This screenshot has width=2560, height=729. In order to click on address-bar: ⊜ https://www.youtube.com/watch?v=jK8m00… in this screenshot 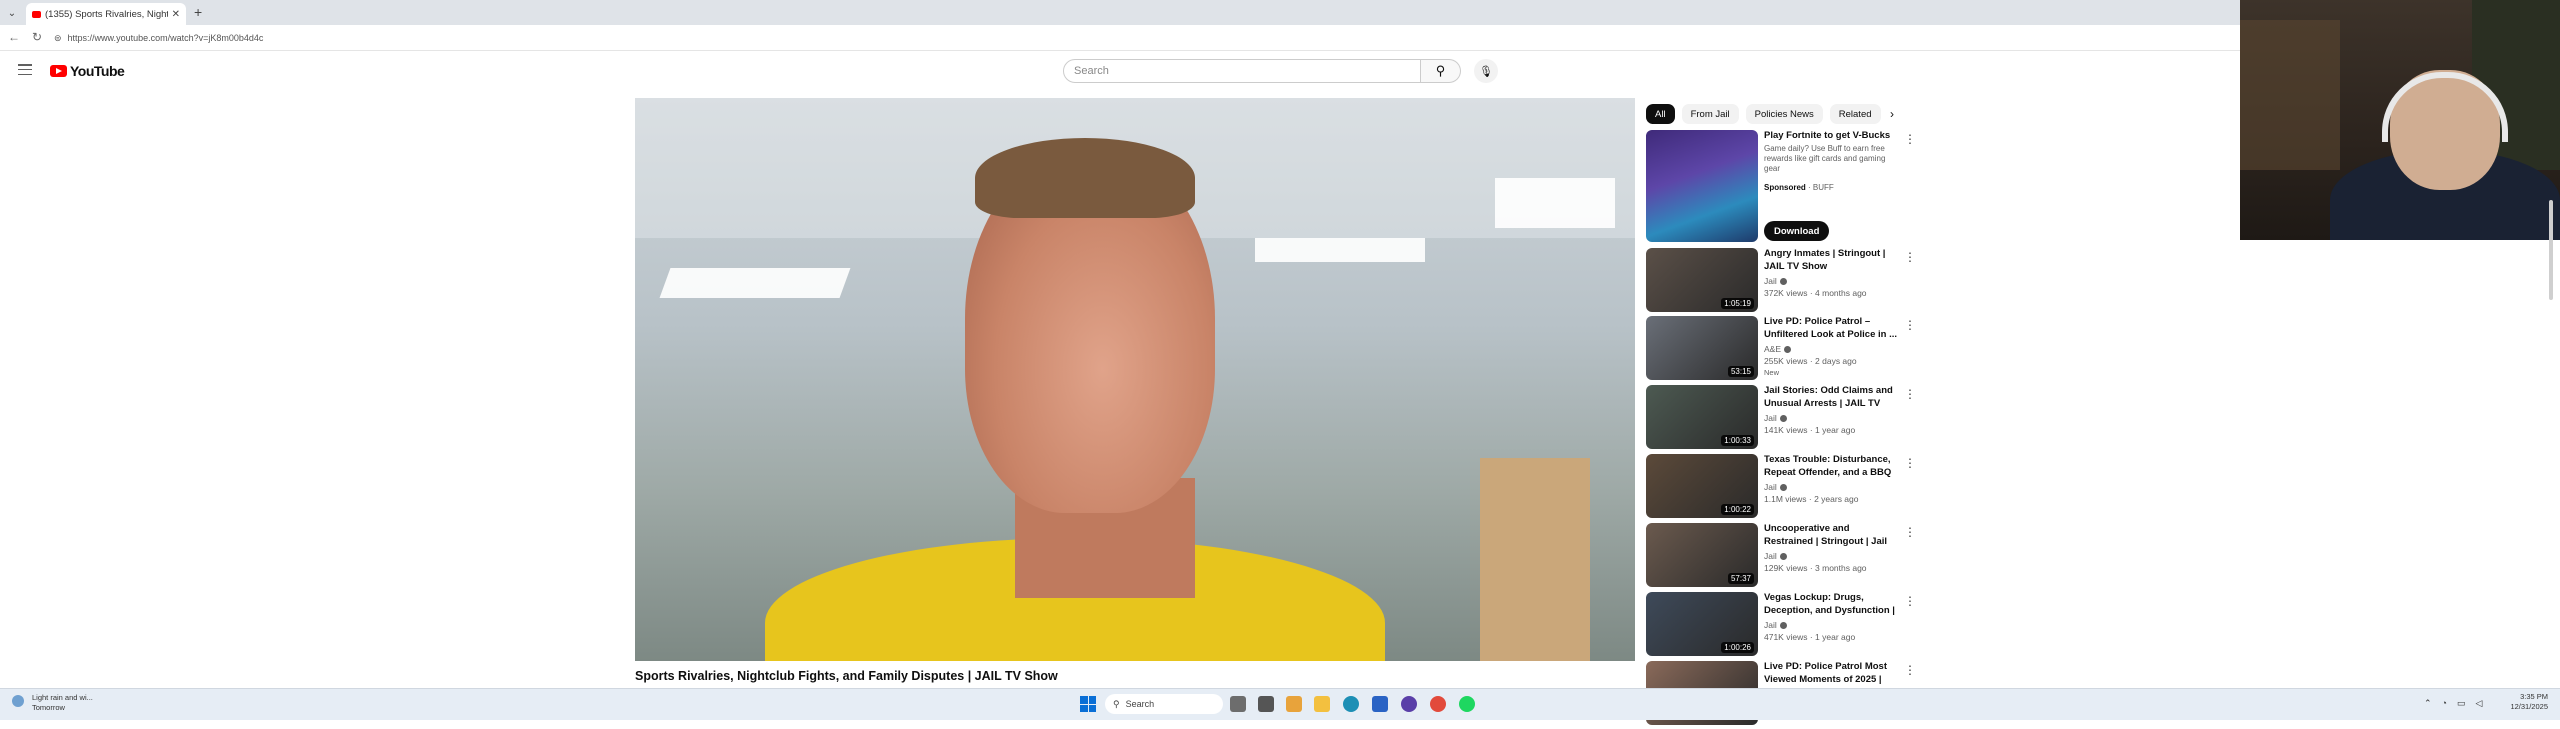, I will do `click(1139, 38)`.